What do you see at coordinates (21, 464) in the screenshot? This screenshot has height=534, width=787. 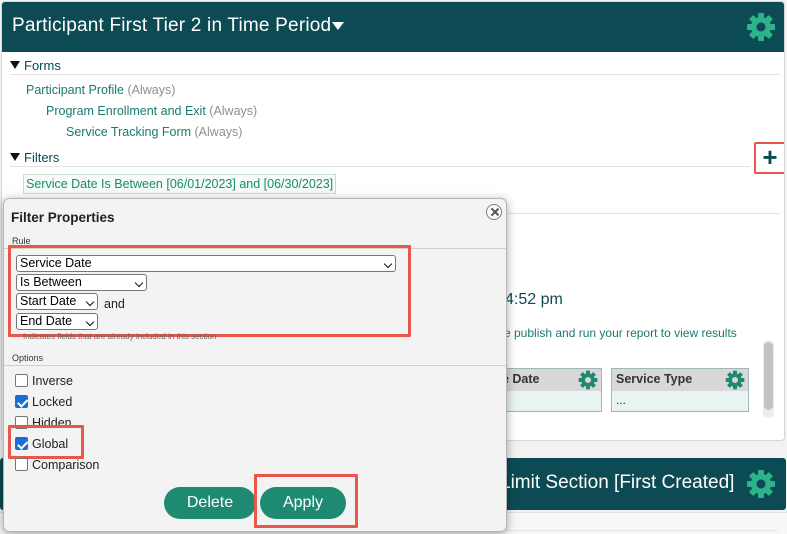 I see `comparison-checkbox` at bounding box center [21, 464].